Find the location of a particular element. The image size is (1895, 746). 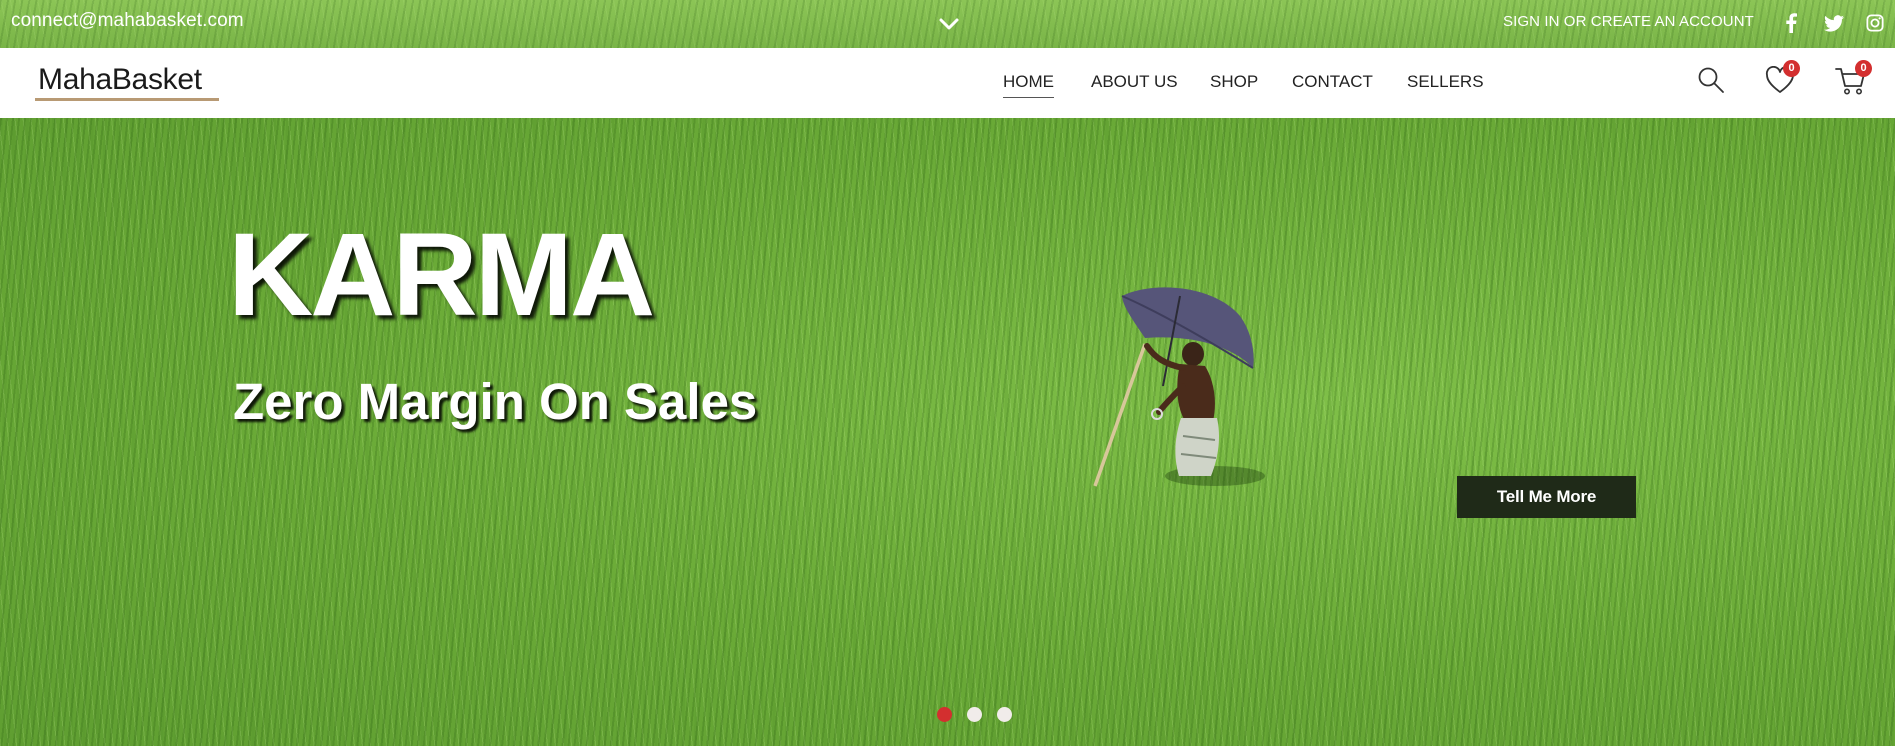

tell-me-more-button: Tell Me More is located at coordinates (1546, 497).